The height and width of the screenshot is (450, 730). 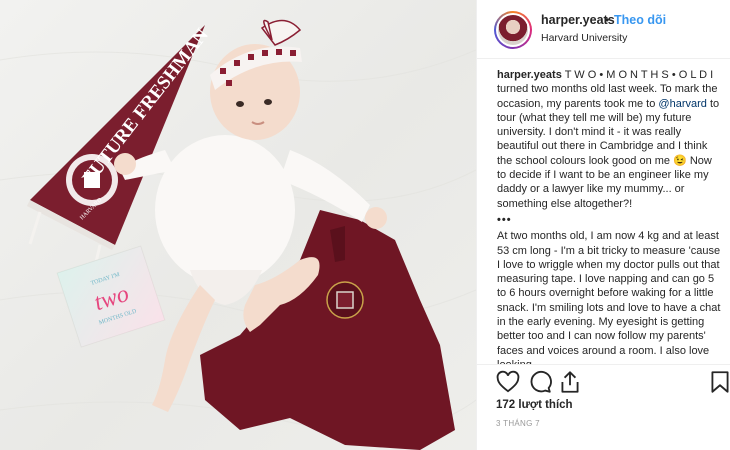 I want to click on post-date: 3 THÁNG 7, so click(x=518, y=423).